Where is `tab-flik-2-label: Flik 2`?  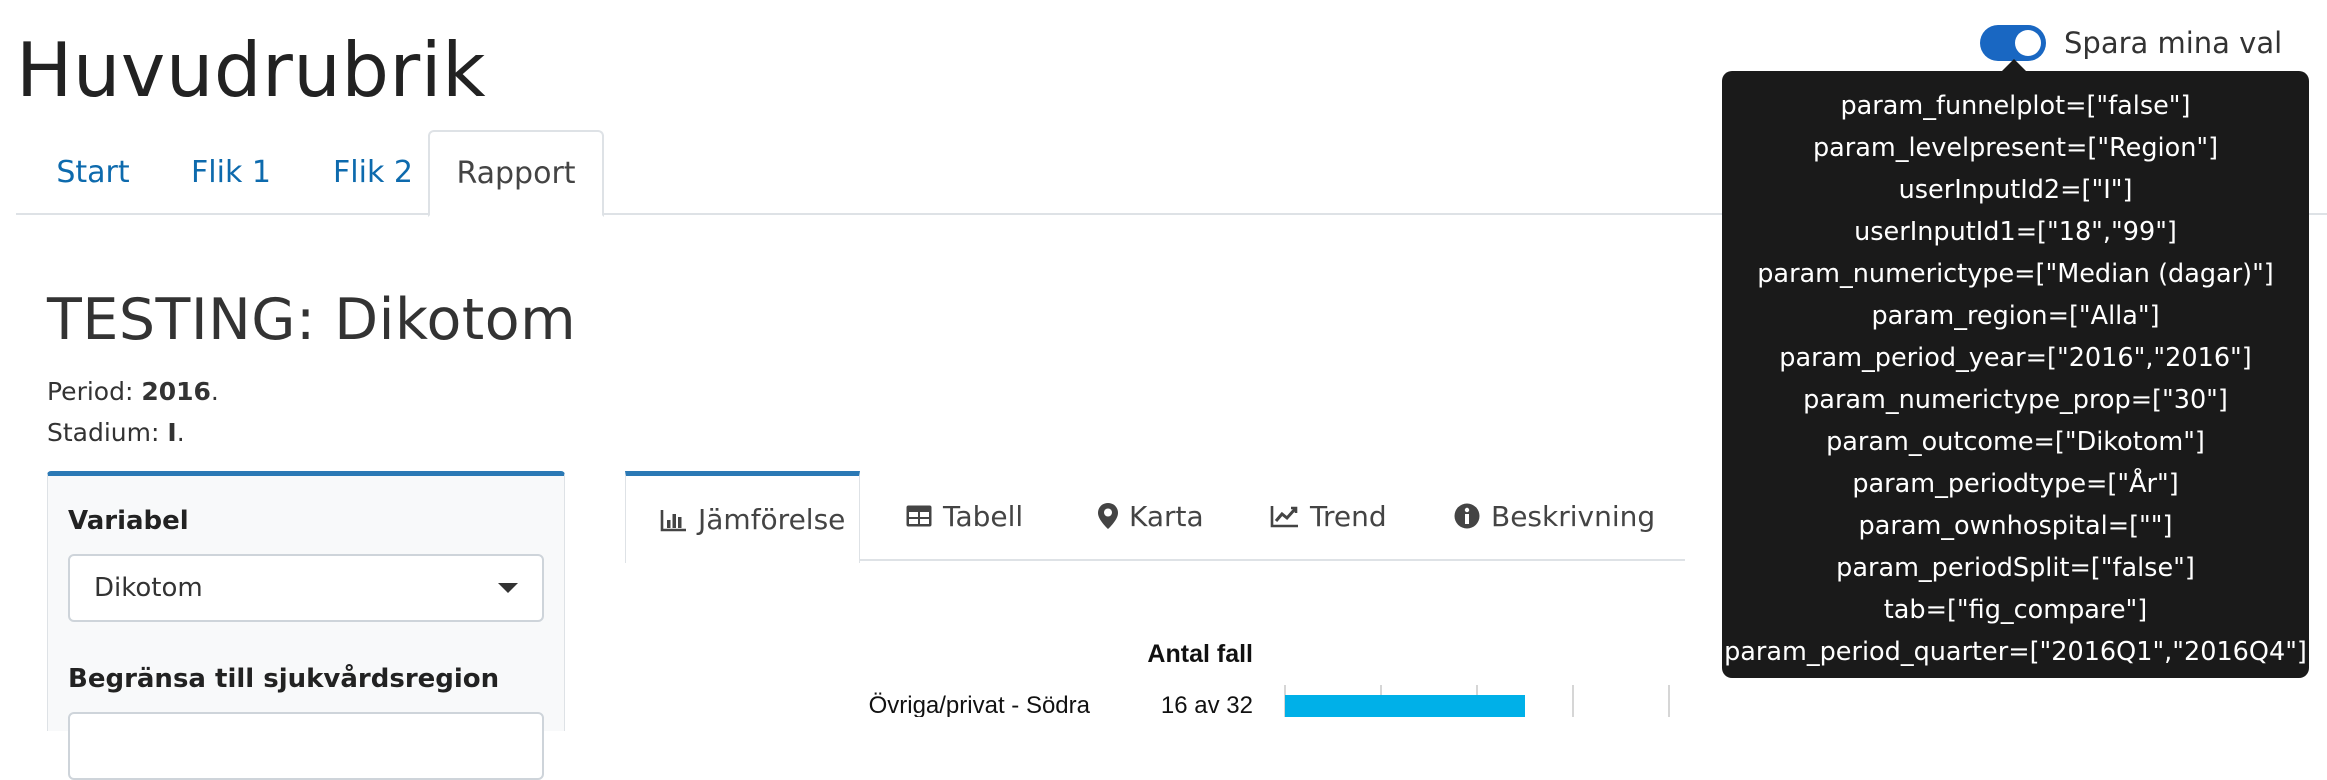 tab-flik-2-label: Flik 2 is located at coordinates (373, 172).